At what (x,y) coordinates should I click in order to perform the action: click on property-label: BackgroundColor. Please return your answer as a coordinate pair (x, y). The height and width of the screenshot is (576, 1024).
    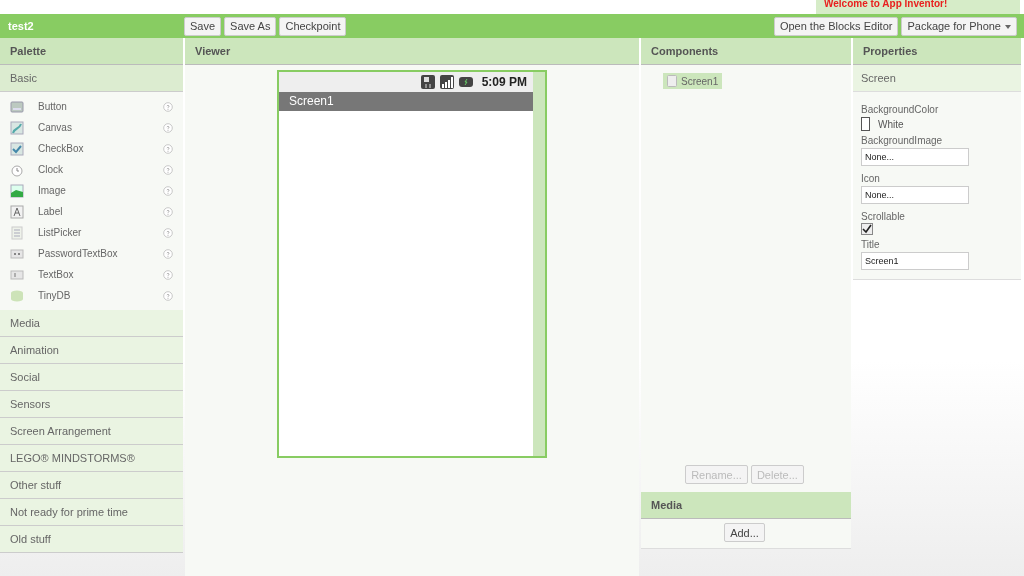
    Looking at the image, I should click on (900, 109).